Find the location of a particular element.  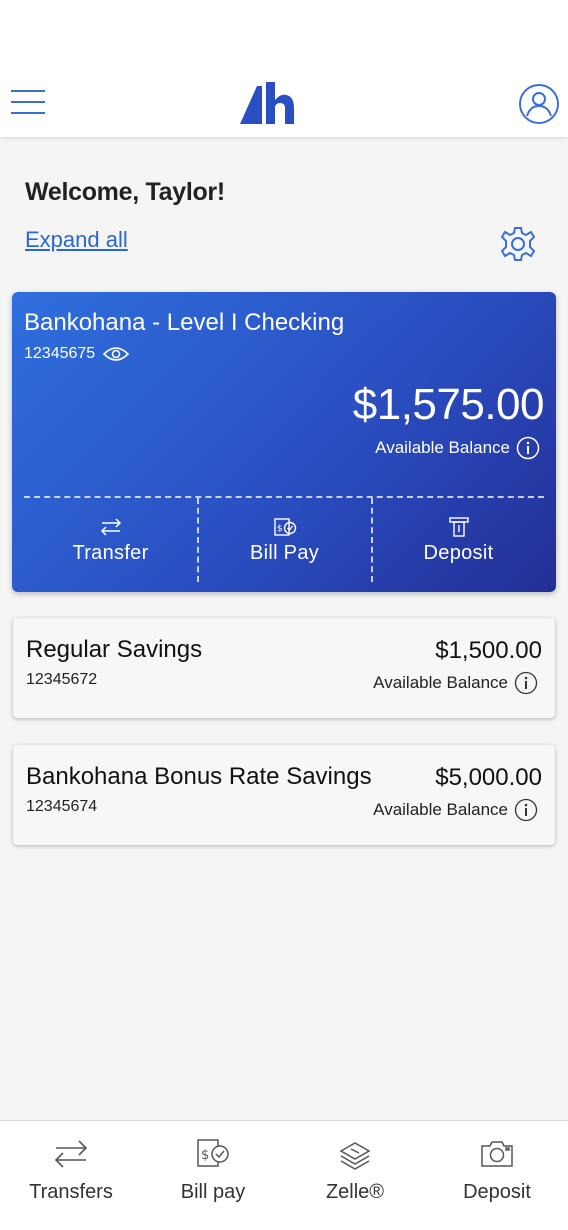

bottom-navigation: Transfers $ Bill pay Zelle® Deposit is located at coordinates (284, 1175).